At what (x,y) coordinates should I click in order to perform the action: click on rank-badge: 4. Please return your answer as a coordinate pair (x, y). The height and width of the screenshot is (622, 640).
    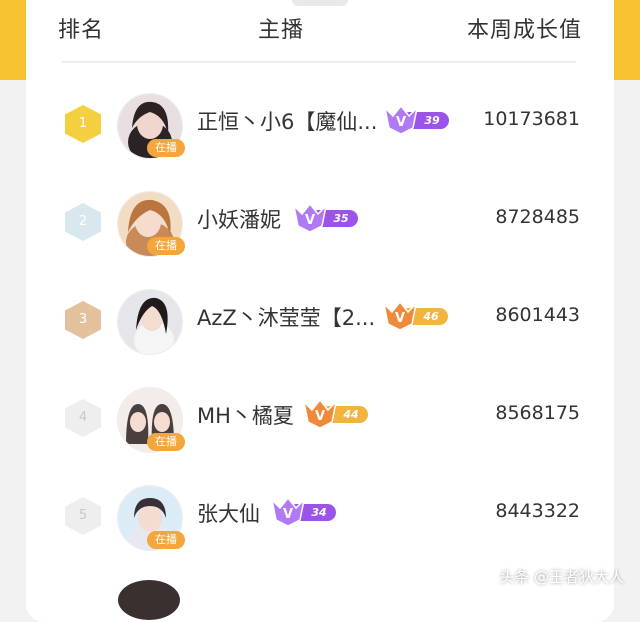
    Looking at the image, I should click on (83, 418).